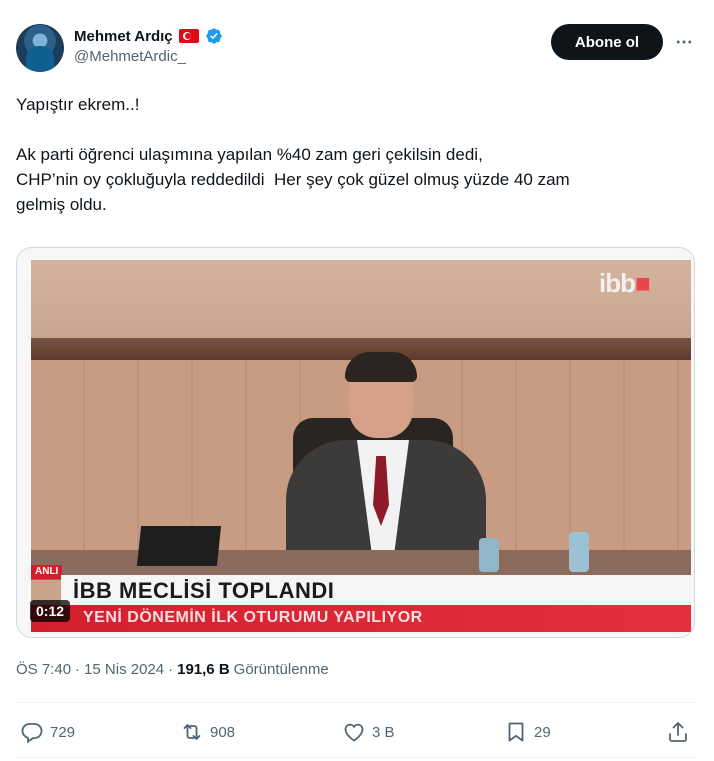 The width and height of the screenshot is (714, 761). I want to click on video-duration-badge: 0:12, so click(50, 611).